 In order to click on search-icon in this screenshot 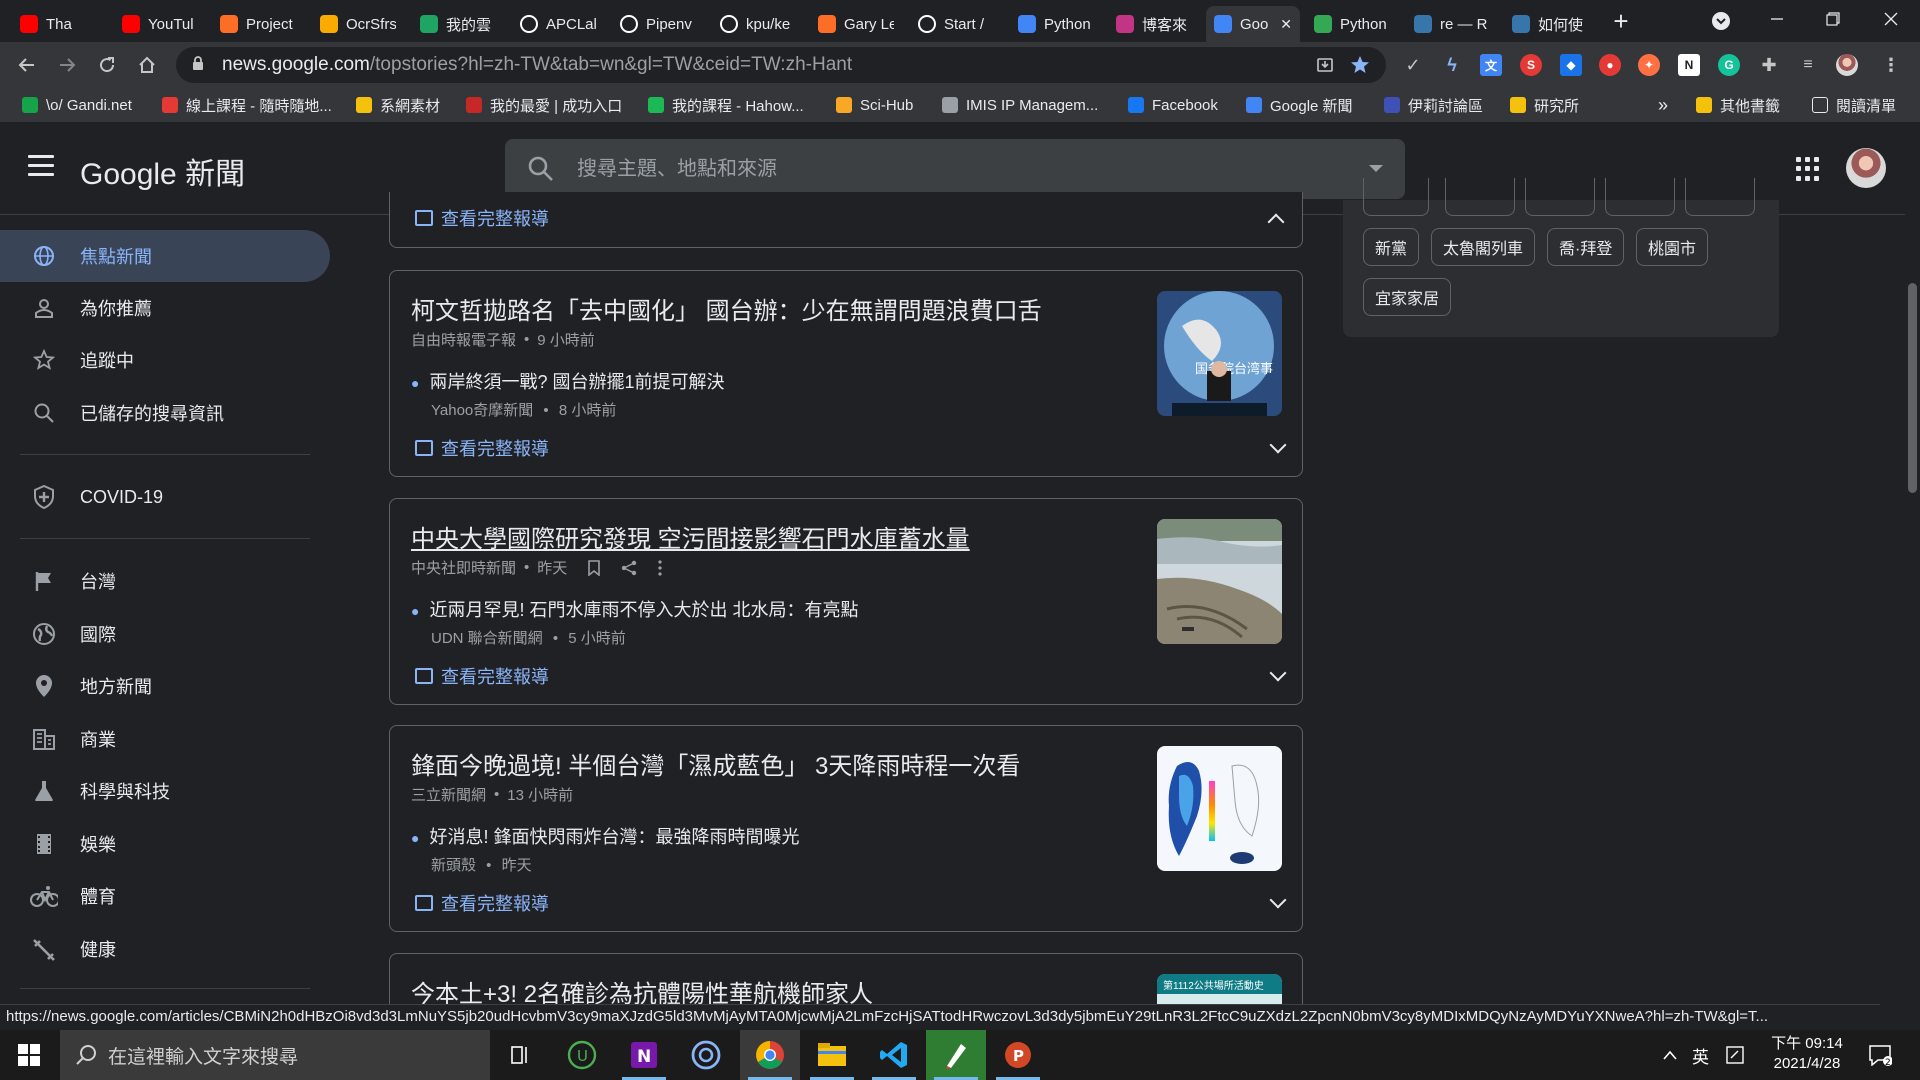, I will do `click(541, 171)`.